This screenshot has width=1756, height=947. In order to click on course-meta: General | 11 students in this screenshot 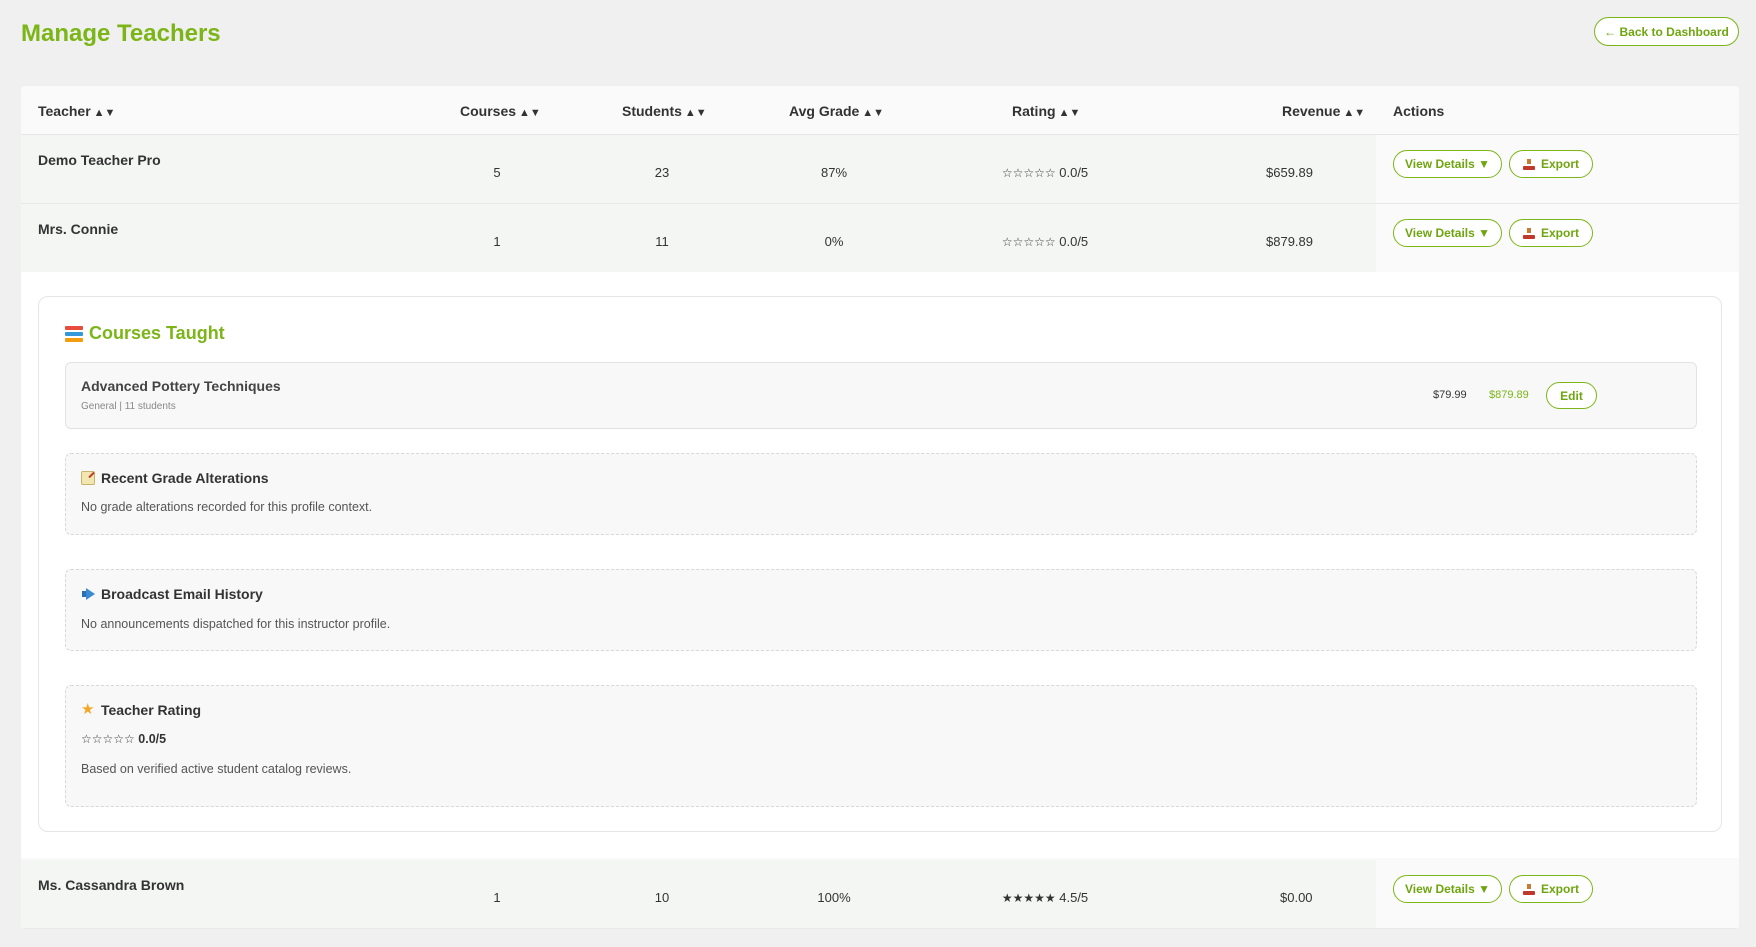, I will do `click(128, 406)`.